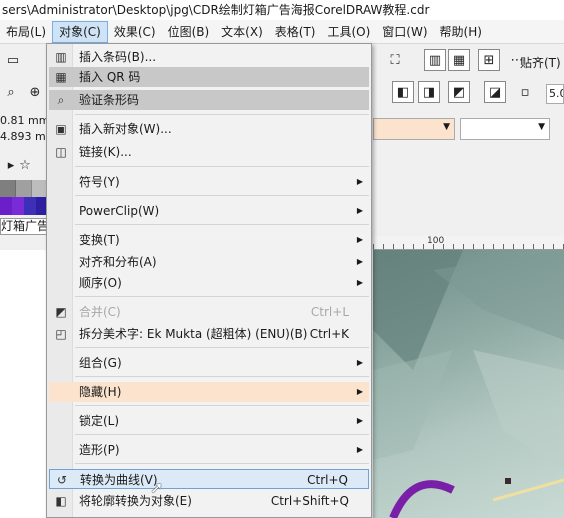 This screenshot has width=564, height=518. What do you see at coordinates (61, 99) in the screenshot?
I see `validate-barcode-icon: ⌕` at bounding box center [61, 99].